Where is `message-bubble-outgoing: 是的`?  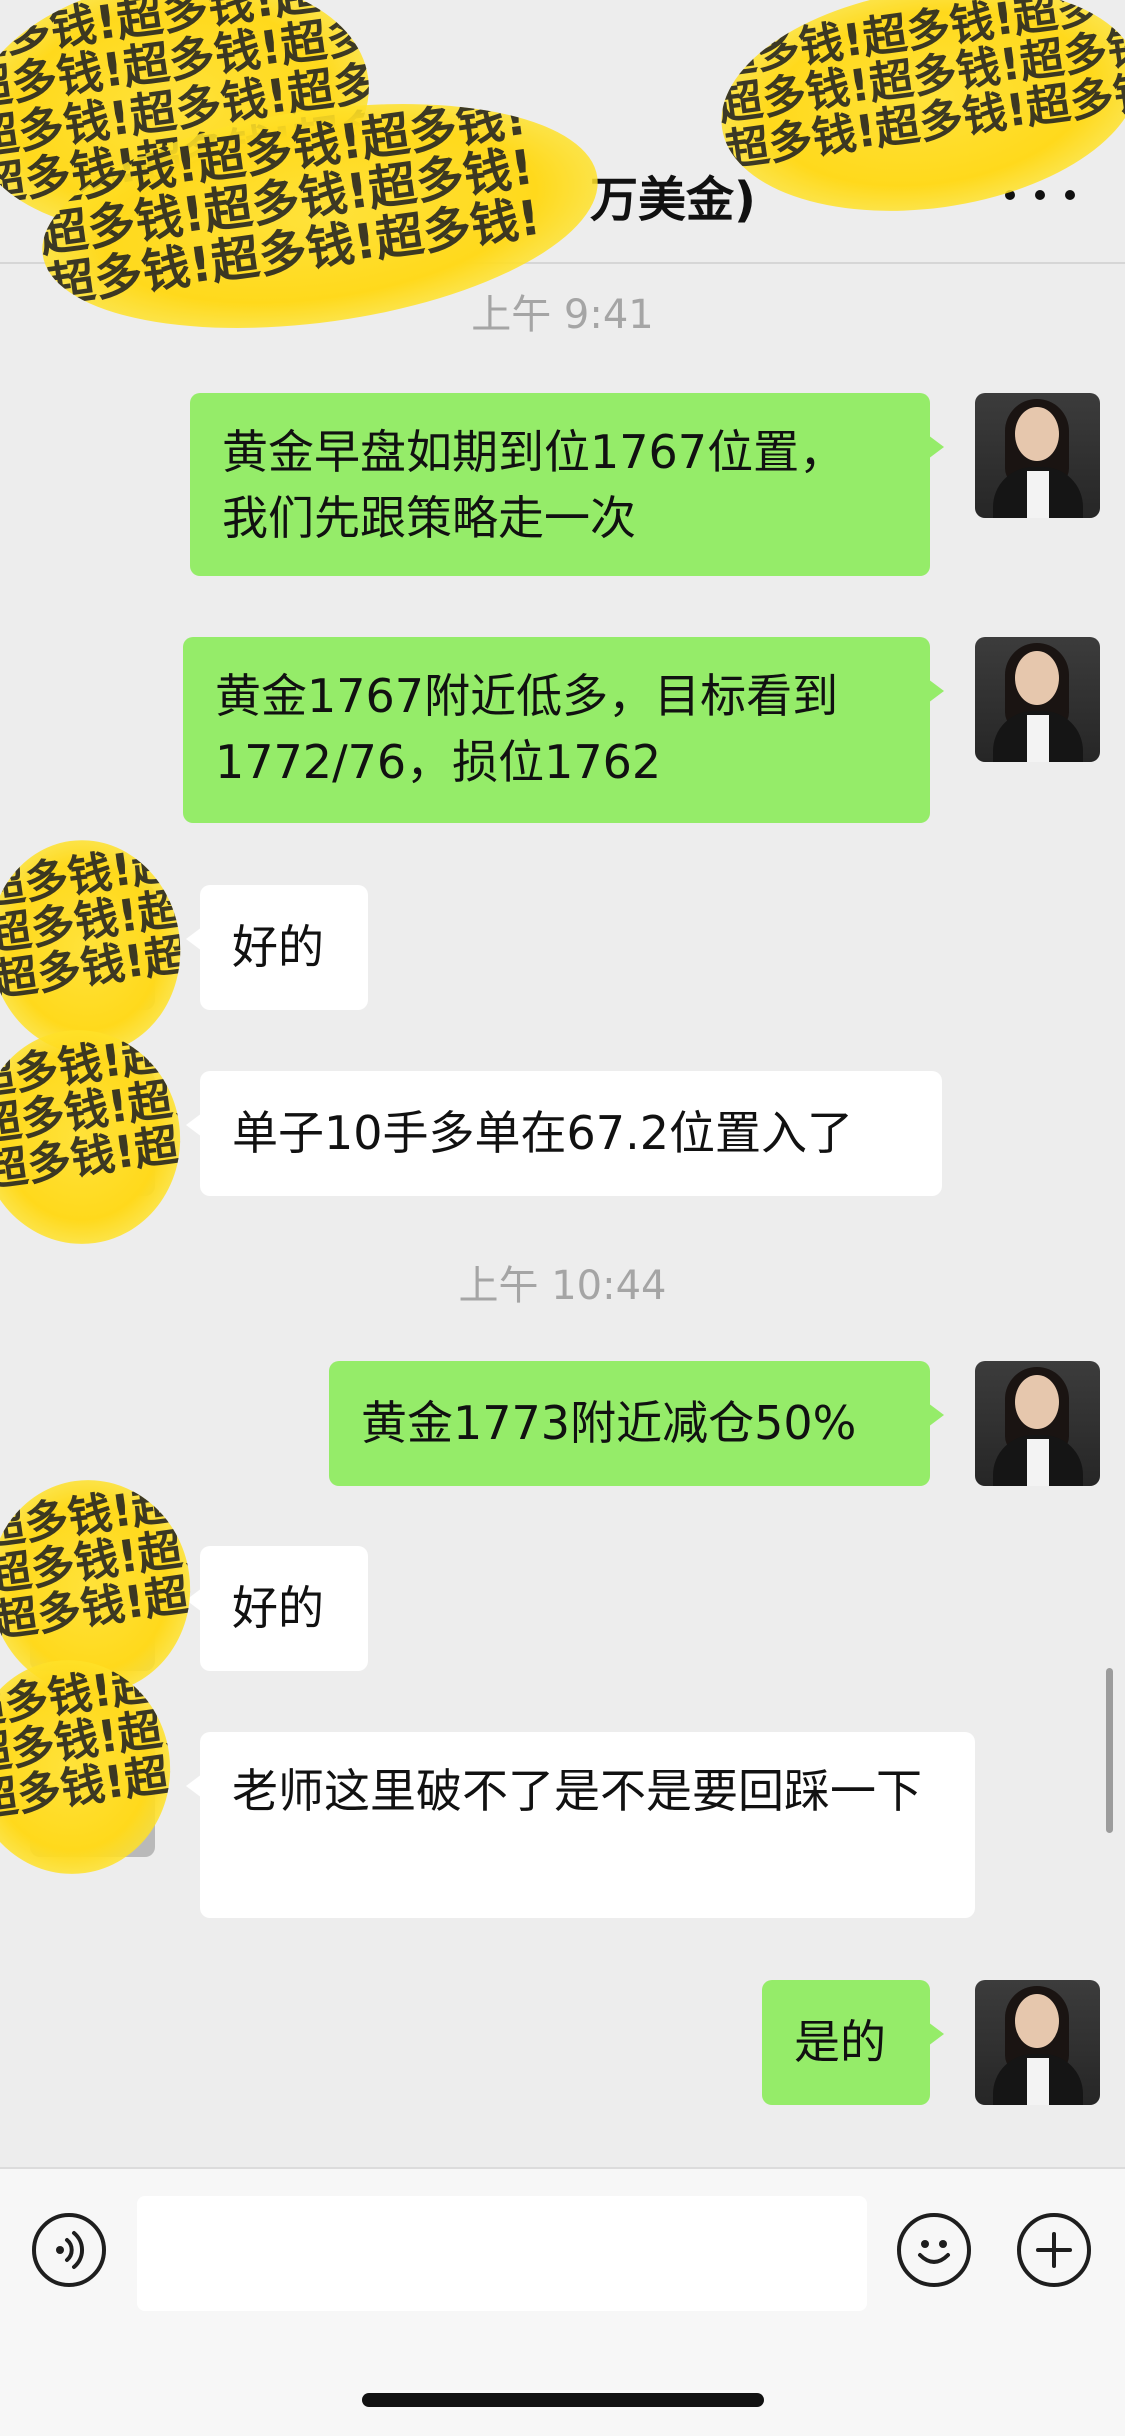
message-bubble-outgoing: 是的 is located at coordinates (853, 2042).